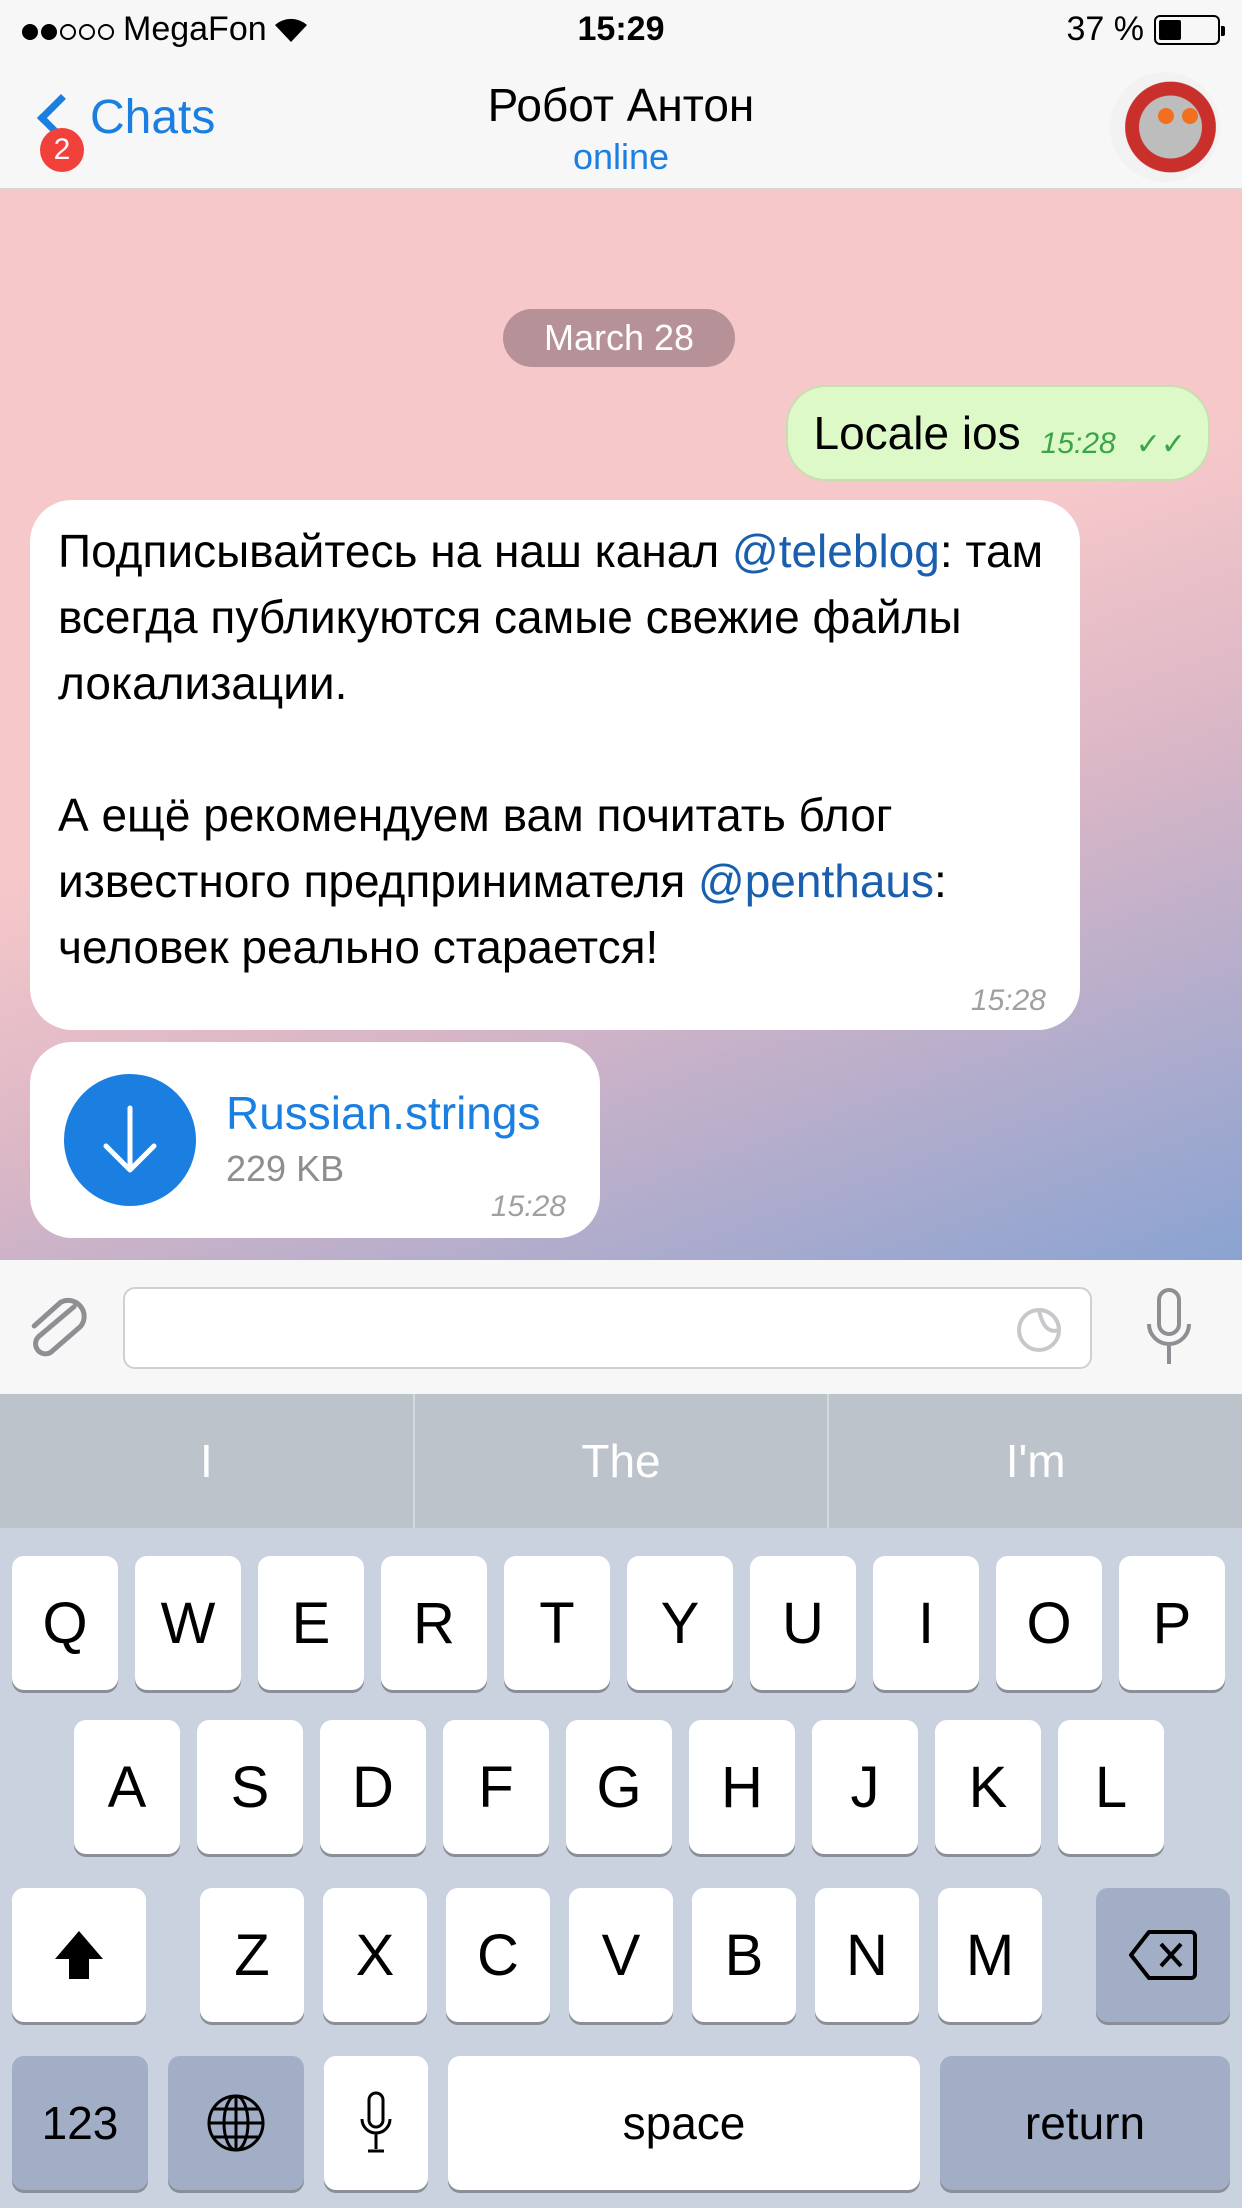 This screenshot has height=2208, width=1242. What do you see at coordinates (742, 1787) in the screenshot?
I see `key-h: H` at bounding box center [742, 1787].